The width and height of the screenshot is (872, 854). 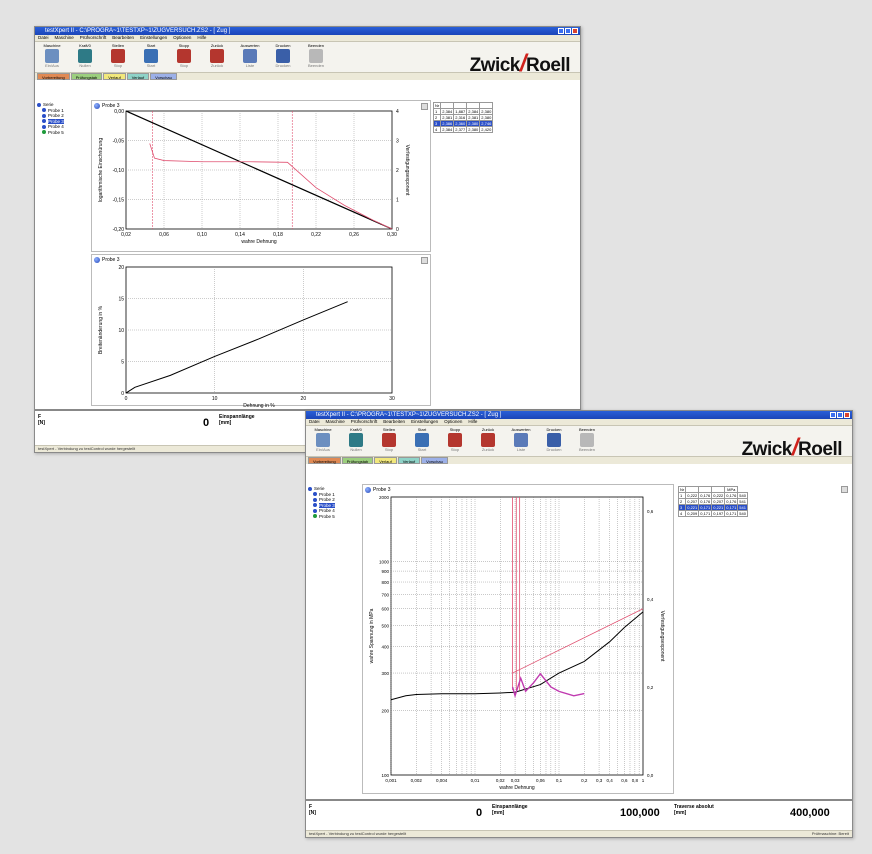 I want to click on tick-label: 0,001, so click(x=391, y=780).